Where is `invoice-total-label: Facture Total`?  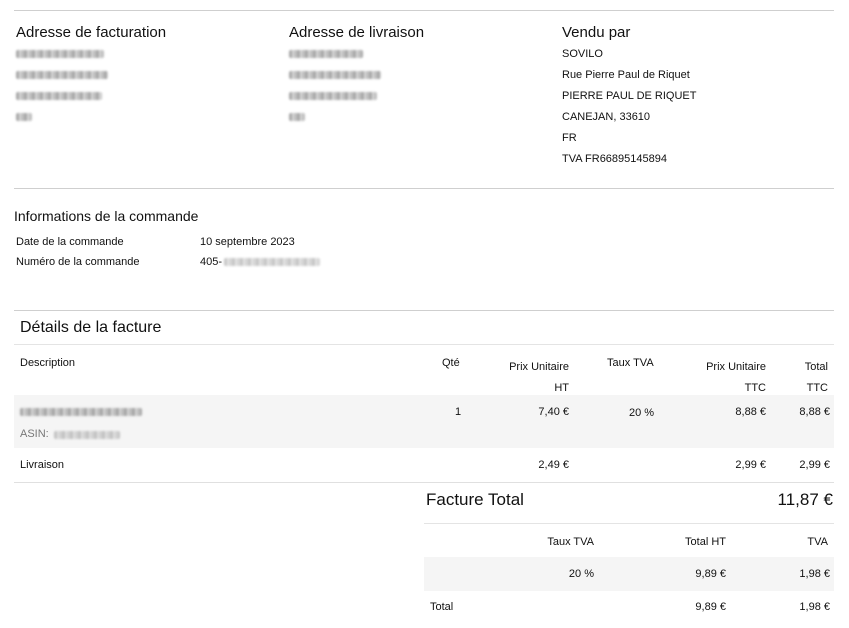
invoice-total-label: Facture Total is located at coordinates (475, 499).